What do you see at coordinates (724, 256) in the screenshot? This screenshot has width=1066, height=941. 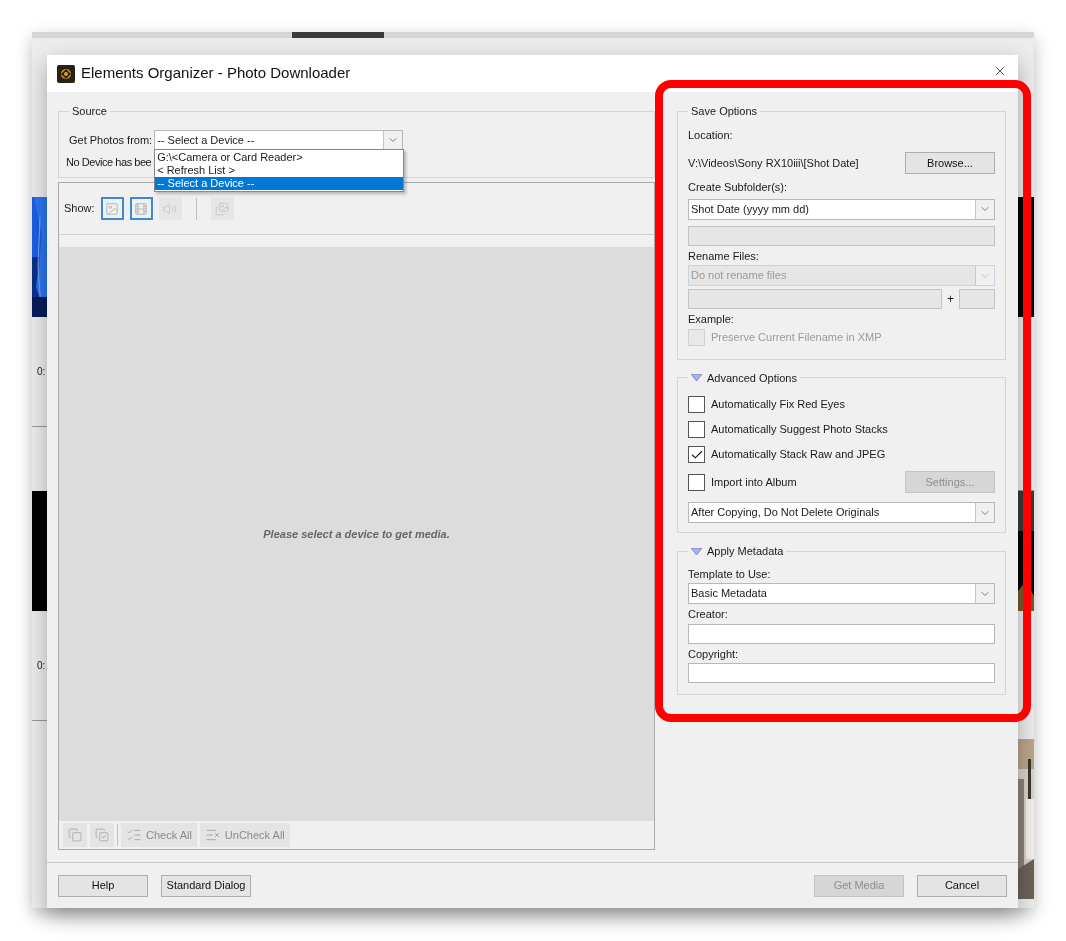 I see `field-label: Rename Files:` at bounding box center [724, 256].